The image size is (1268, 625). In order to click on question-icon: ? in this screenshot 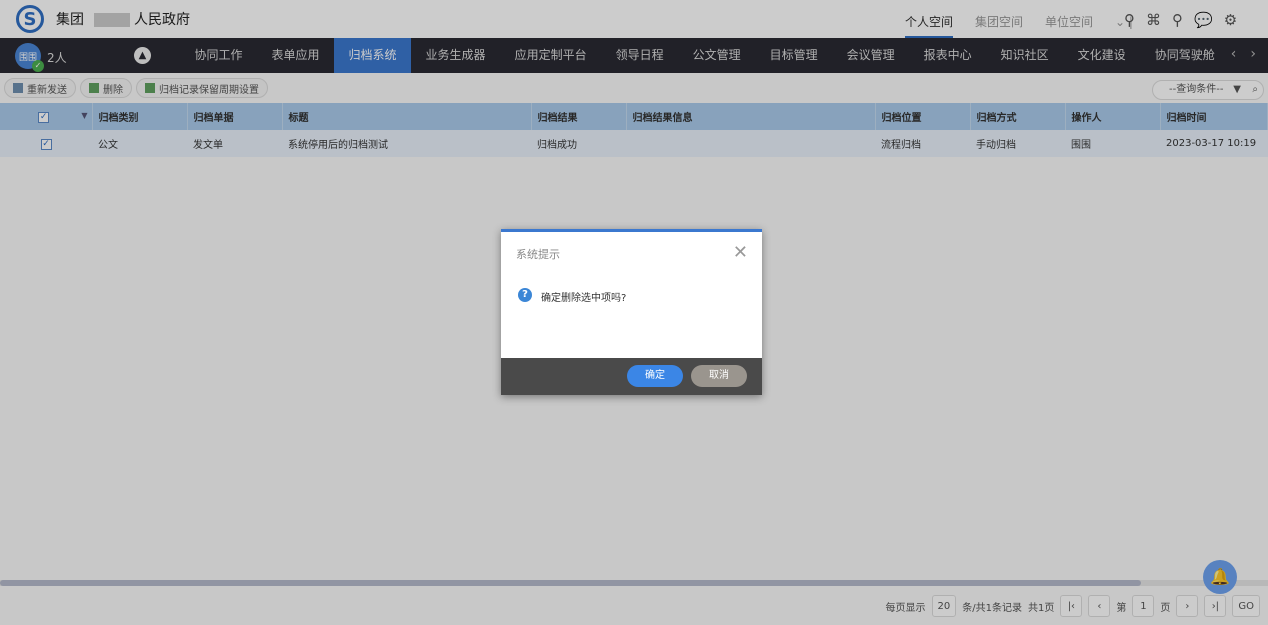, I will do `click(525, 295)`.